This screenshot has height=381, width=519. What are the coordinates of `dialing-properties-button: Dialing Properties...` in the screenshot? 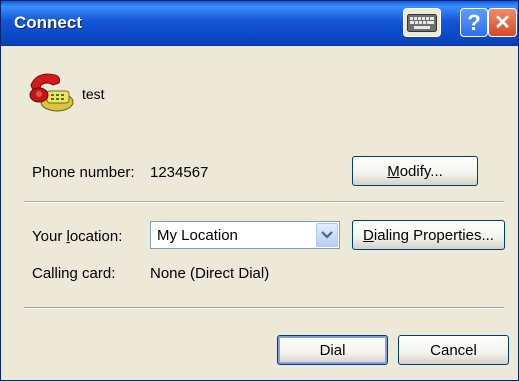 It's located at (428, 235).